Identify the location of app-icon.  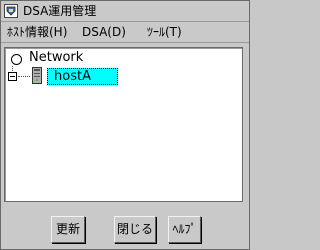
(11, 11).